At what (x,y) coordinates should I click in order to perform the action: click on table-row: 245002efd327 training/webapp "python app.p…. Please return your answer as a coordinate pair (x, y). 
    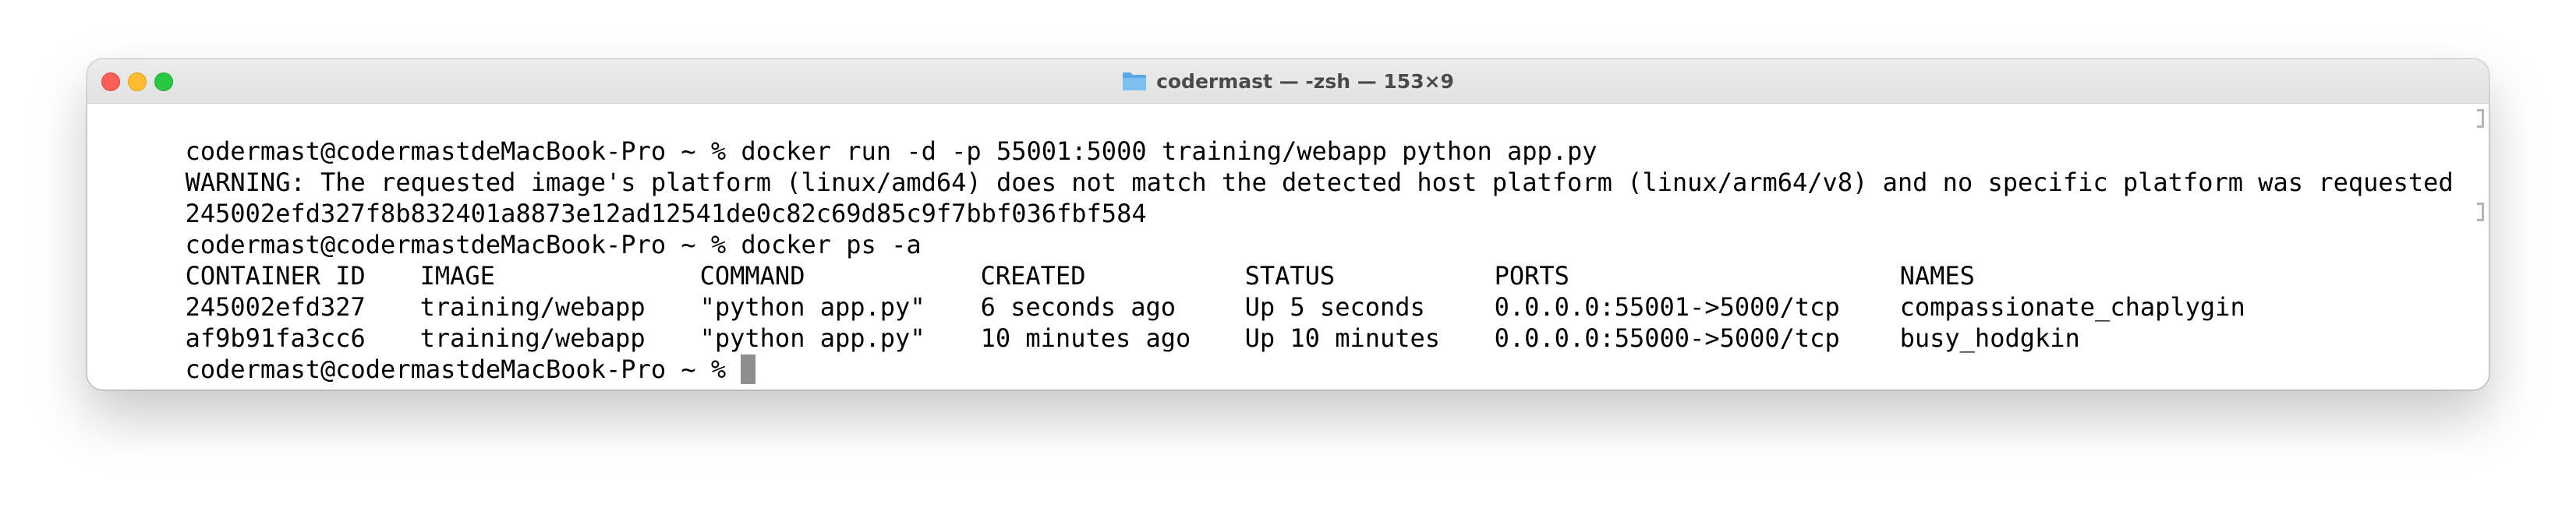
    Looking at the image, I should click on (1292, 291).